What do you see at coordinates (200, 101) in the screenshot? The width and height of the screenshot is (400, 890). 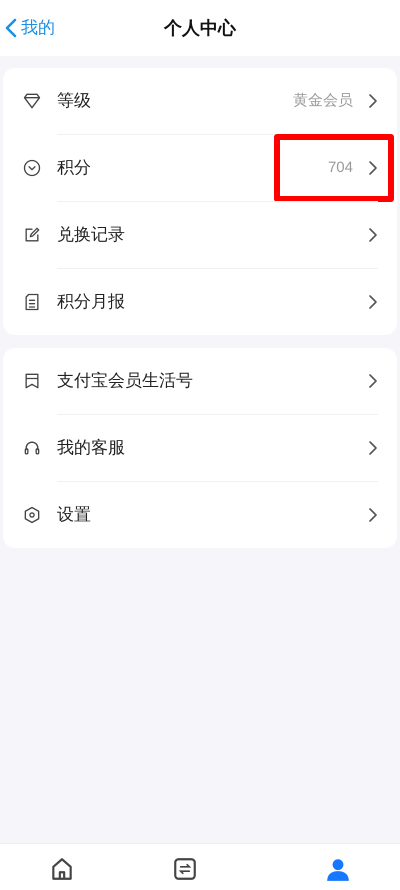 I see `menu-item: 等级 黄金会员` at bounding box center [200, 101].